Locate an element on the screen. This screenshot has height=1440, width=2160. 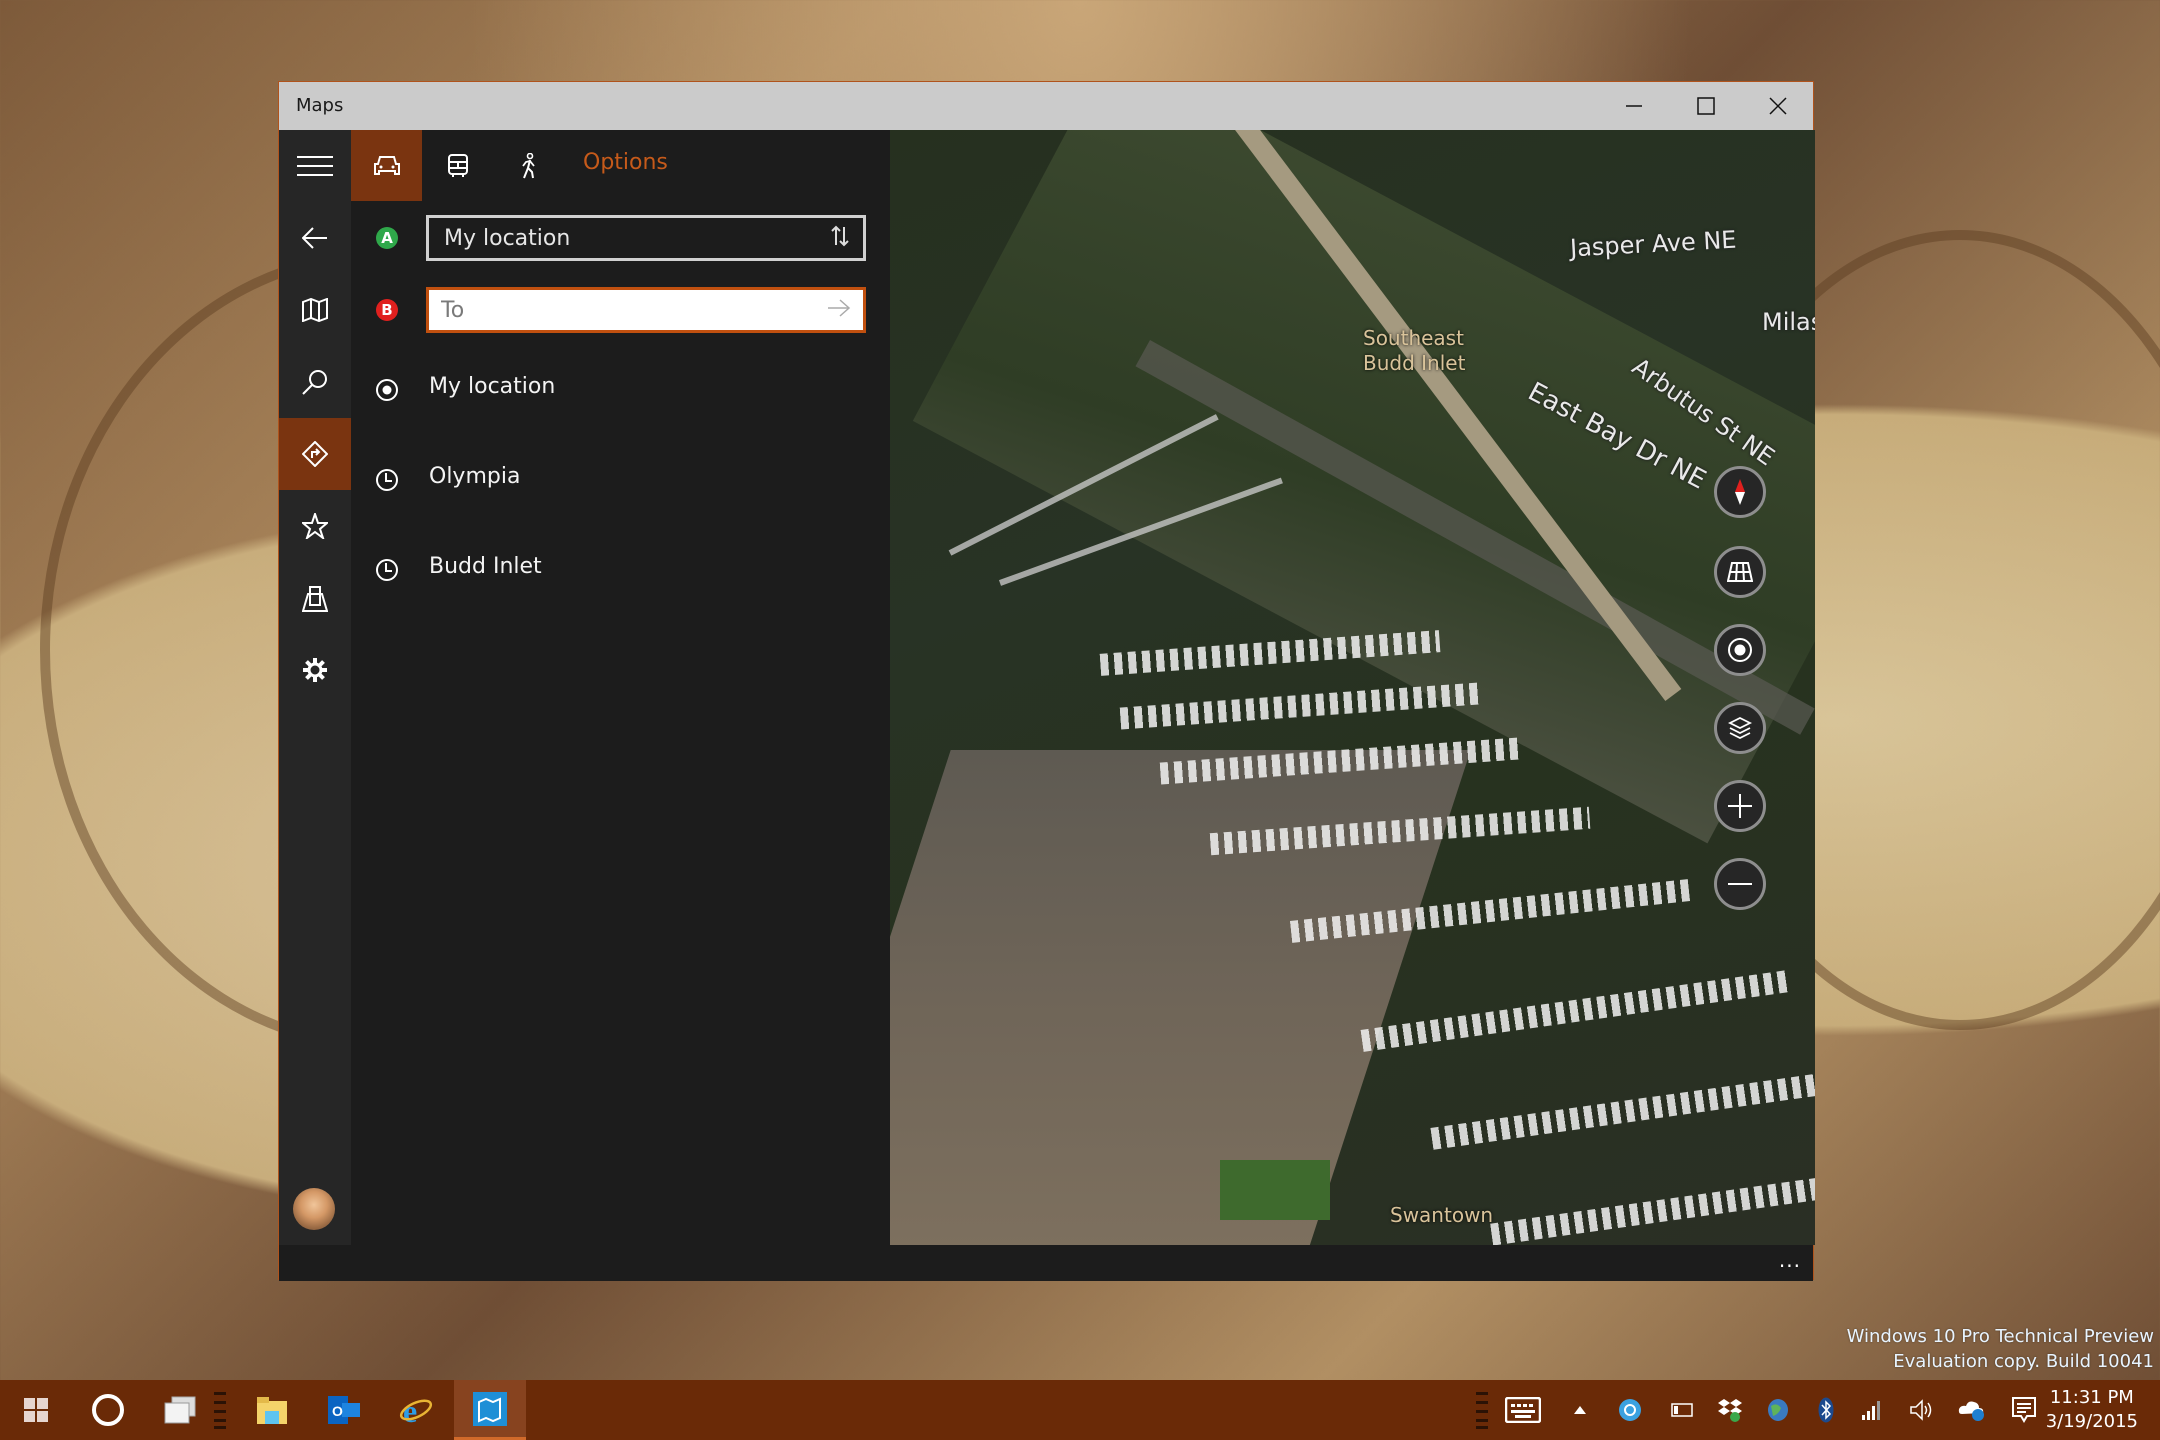
directions-icon is located at coordinates (315, 454).